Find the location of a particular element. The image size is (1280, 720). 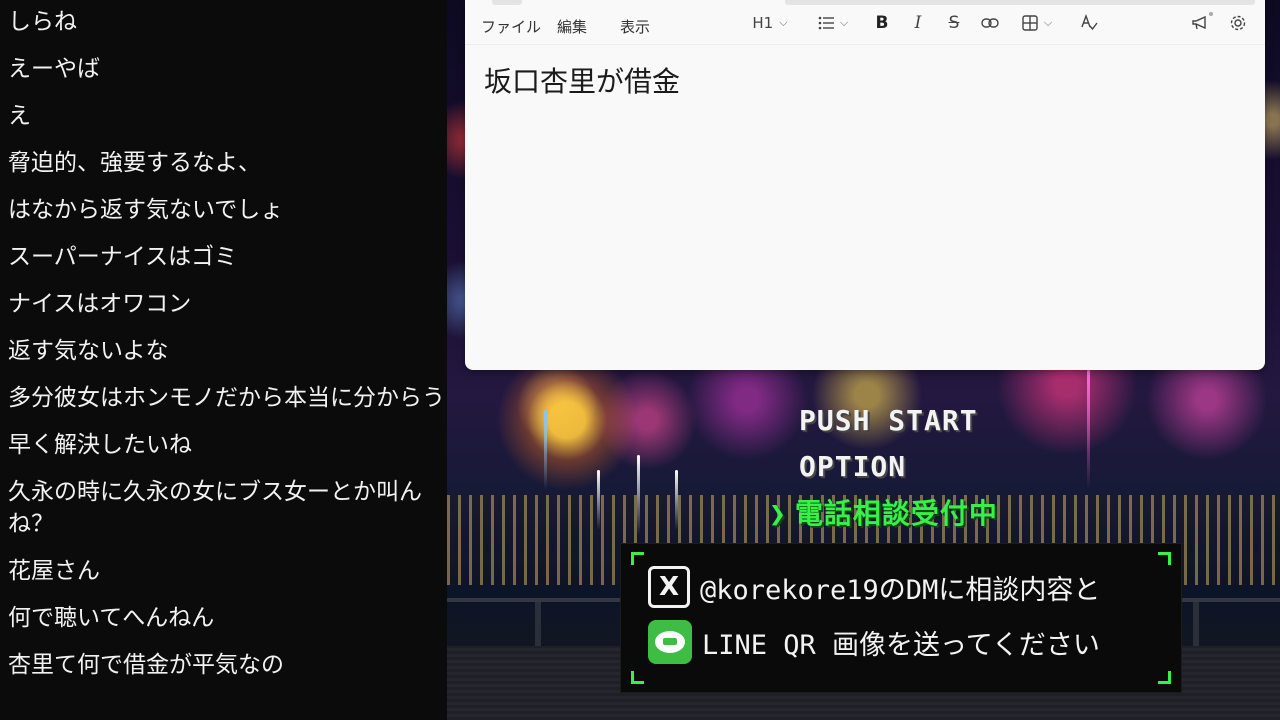

italic-button: I is located at coordinates (918, 23).